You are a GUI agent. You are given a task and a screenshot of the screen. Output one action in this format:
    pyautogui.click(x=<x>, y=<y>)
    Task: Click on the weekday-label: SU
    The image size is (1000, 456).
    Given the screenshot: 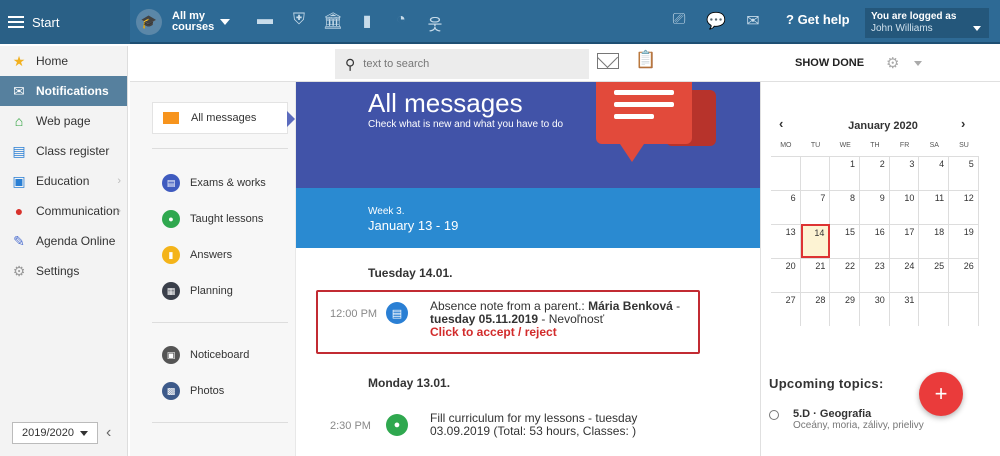 What is the action you would take?
    pyautogui.click(x=964, y=145)
    